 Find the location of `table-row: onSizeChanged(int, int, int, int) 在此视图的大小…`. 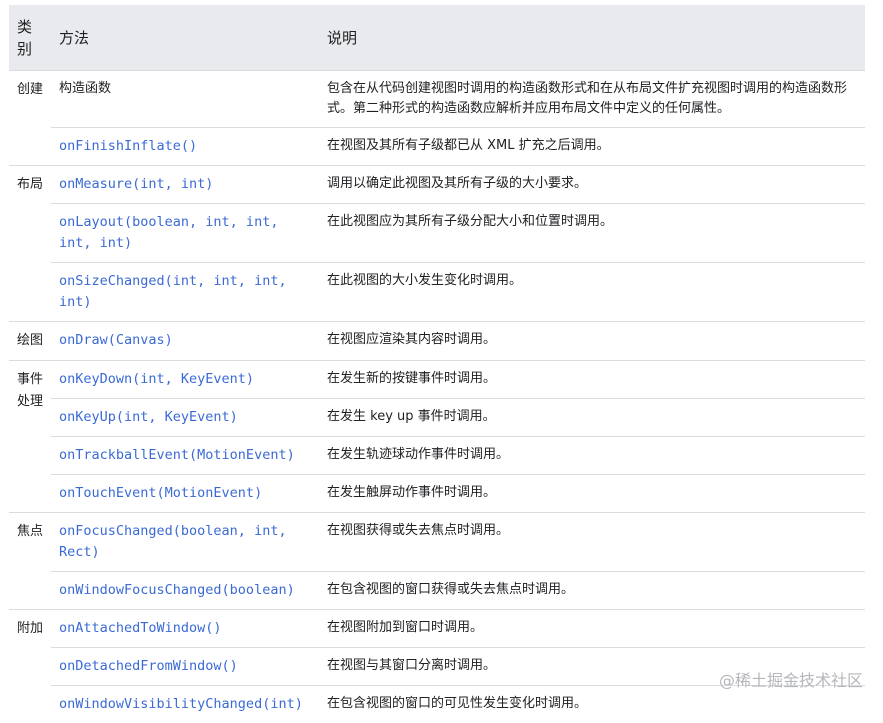

table-row: onSizeChanged(int, int, int, int) 在此视图的大小… is located at coordinates (437, 292).